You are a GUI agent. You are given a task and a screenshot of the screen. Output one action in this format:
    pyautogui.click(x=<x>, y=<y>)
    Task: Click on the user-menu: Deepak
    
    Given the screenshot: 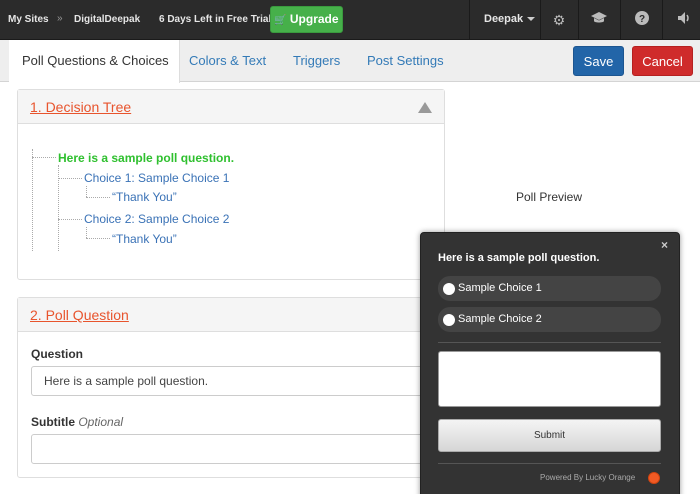 What is the action you would take?
    pyautogui.click(x=510, y=19)
    